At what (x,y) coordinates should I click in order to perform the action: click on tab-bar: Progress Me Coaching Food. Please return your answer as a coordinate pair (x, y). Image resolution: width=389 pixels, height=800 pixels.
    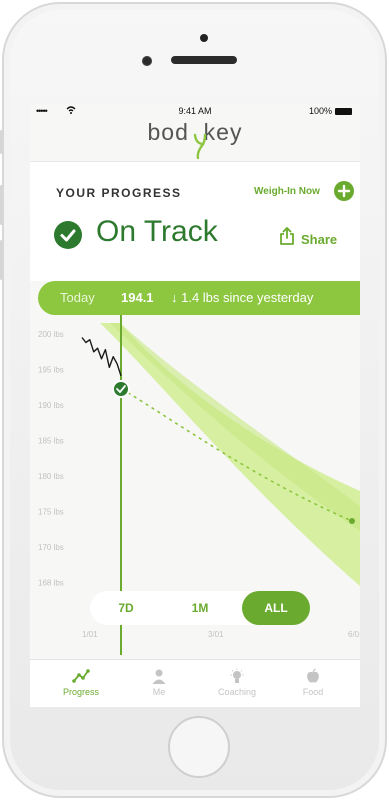
    Looking at the image, I should click on (195, 683).